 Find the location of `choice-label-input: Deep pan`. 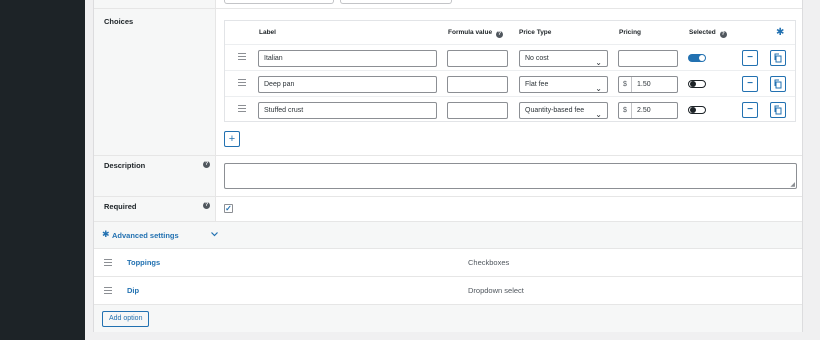

choice-label-input: Deep pan is located at coordinates (347, 84).